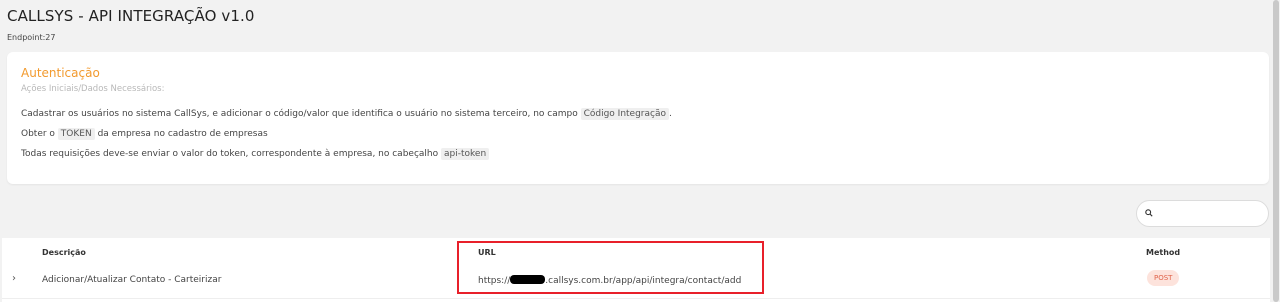 This screenshot has width=1280, height=302. Describe the element at coordinates (1149, 213) in the screenshot. I see `search-icon` at that location.